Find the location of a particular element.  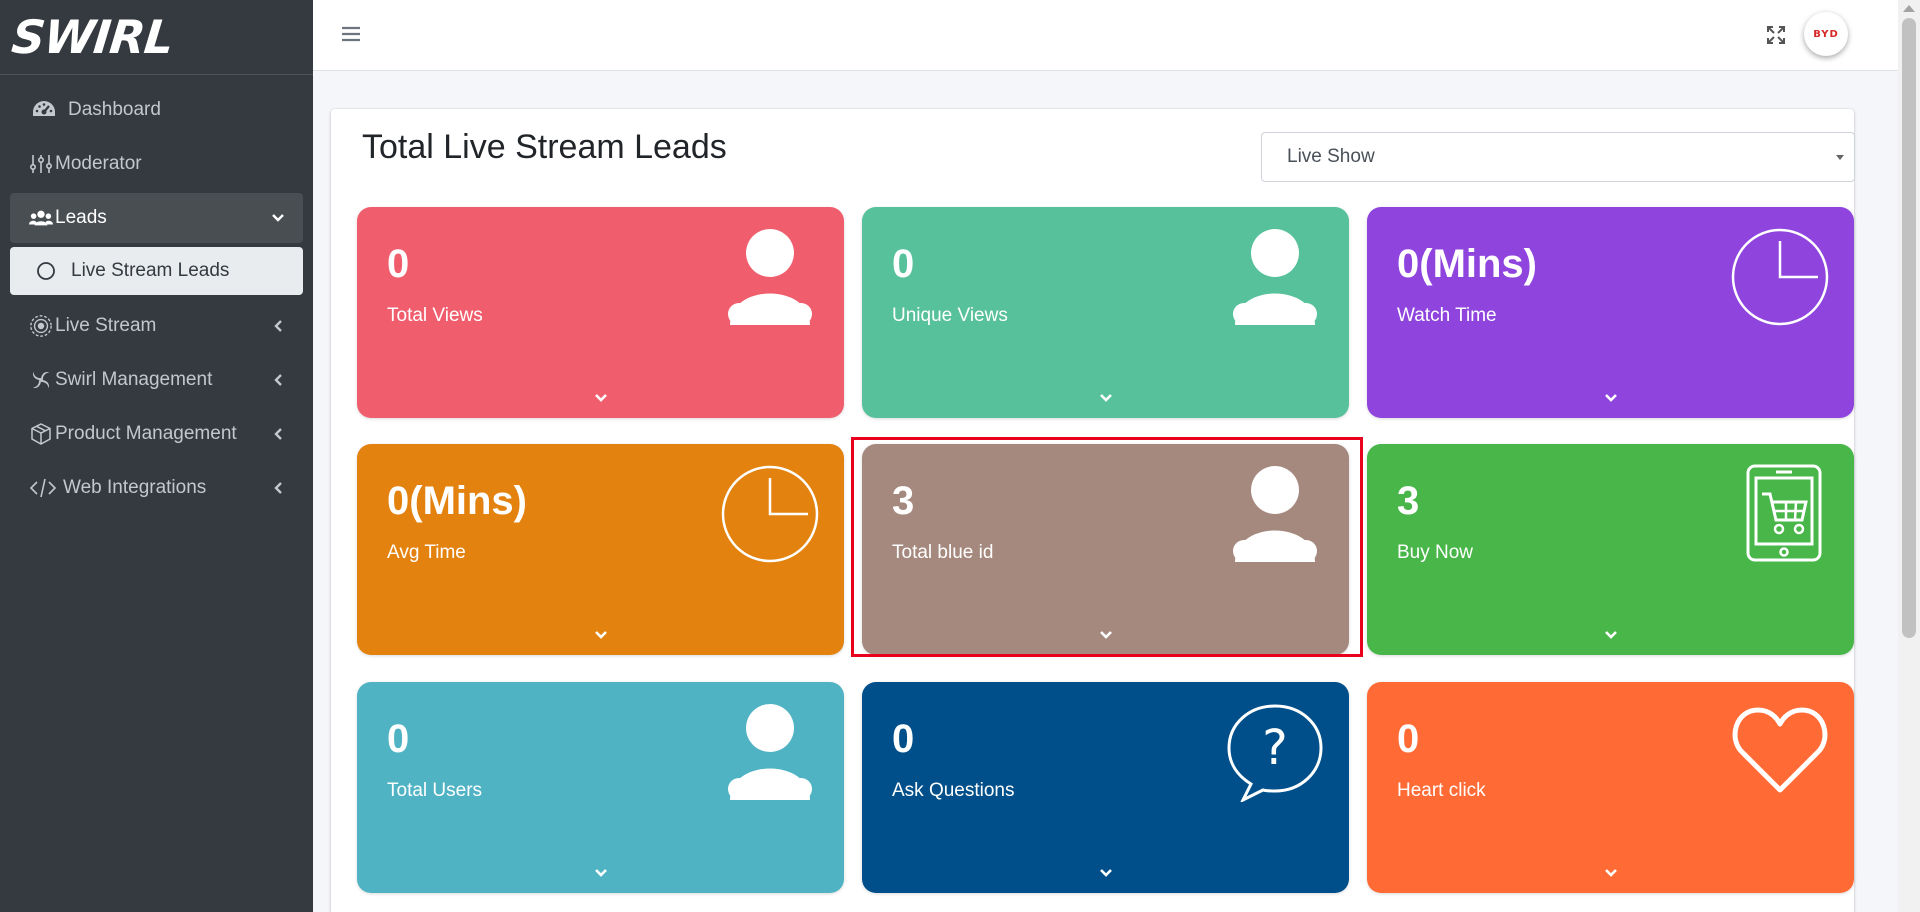

question-bubble-icon: ? is located at coordinates (1275, 753).